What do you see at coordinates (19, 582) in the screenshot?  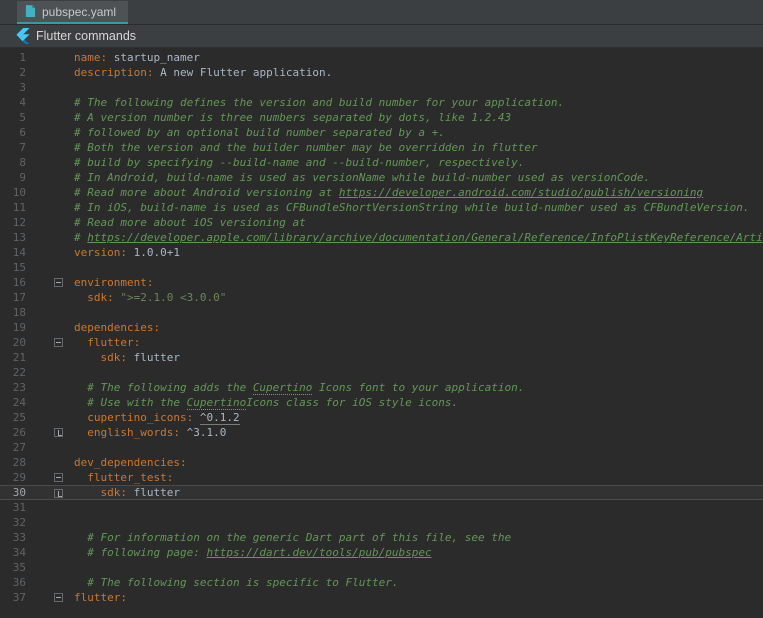 I see `line-number: 36` at bounding box center [19, 582].